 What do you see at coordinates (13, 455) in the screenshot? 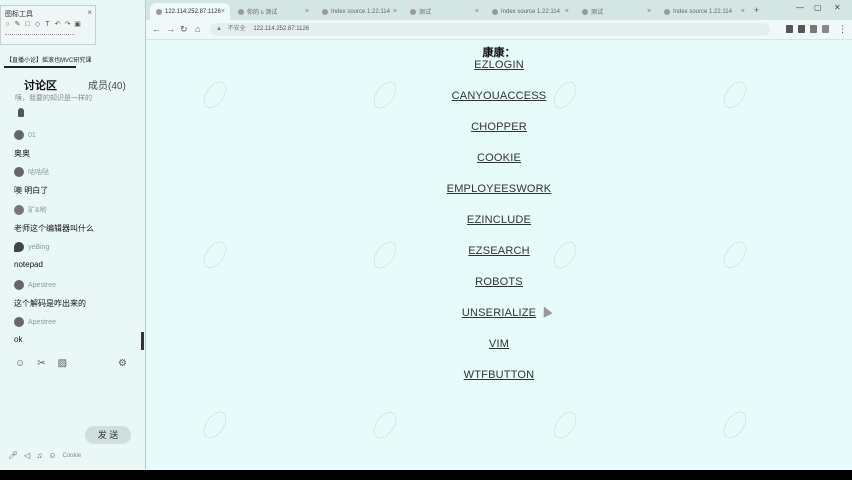
I see `microphone-icon: 🎤︎` at bounding box center [13, 455].